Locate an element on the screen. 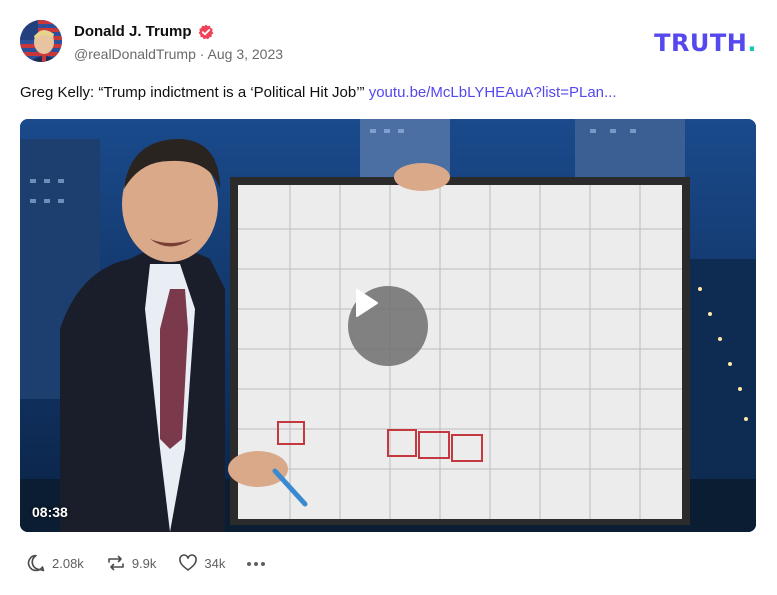 The height and width of the screenshot is (595, 777). more-dots-icon is located at coordinates (256, 563).